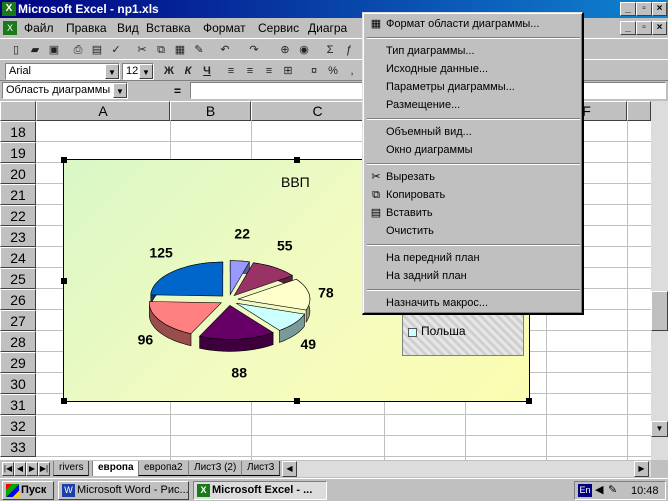 This screenshot has height=501, width=668. I want to click on close-button: ×, so click(659, 9).